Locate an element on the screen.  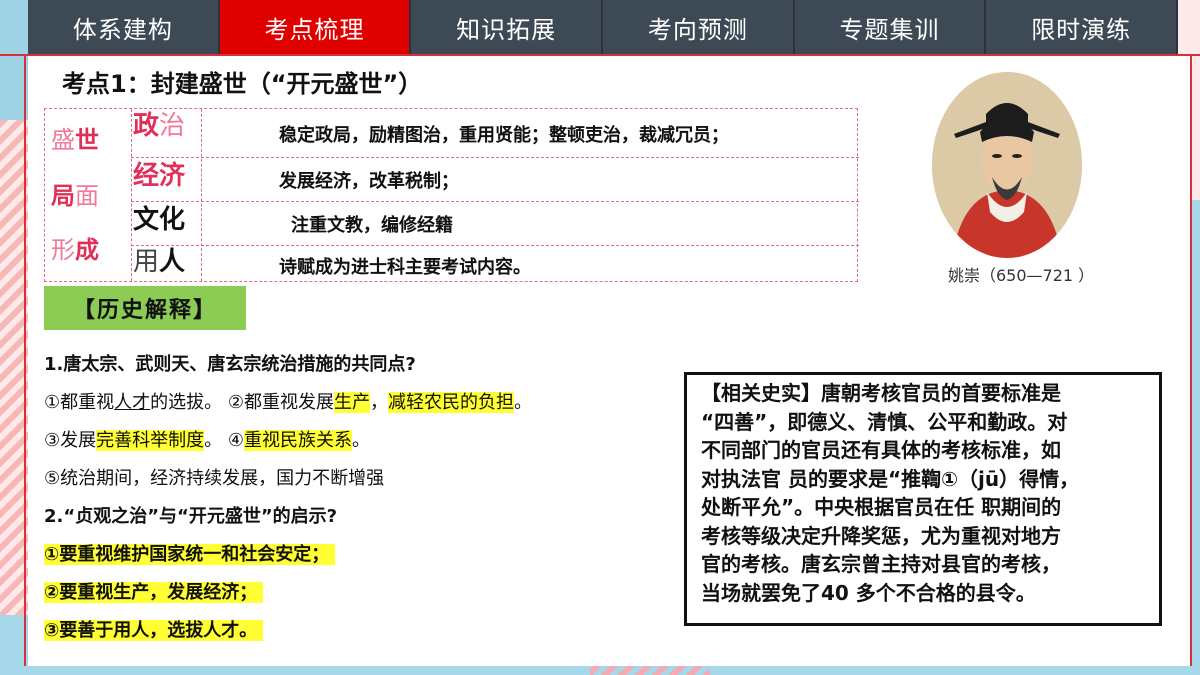
answer-2-line-1: ①要重视维护国家统一和社会安定； is located at coordinates (190, 553).